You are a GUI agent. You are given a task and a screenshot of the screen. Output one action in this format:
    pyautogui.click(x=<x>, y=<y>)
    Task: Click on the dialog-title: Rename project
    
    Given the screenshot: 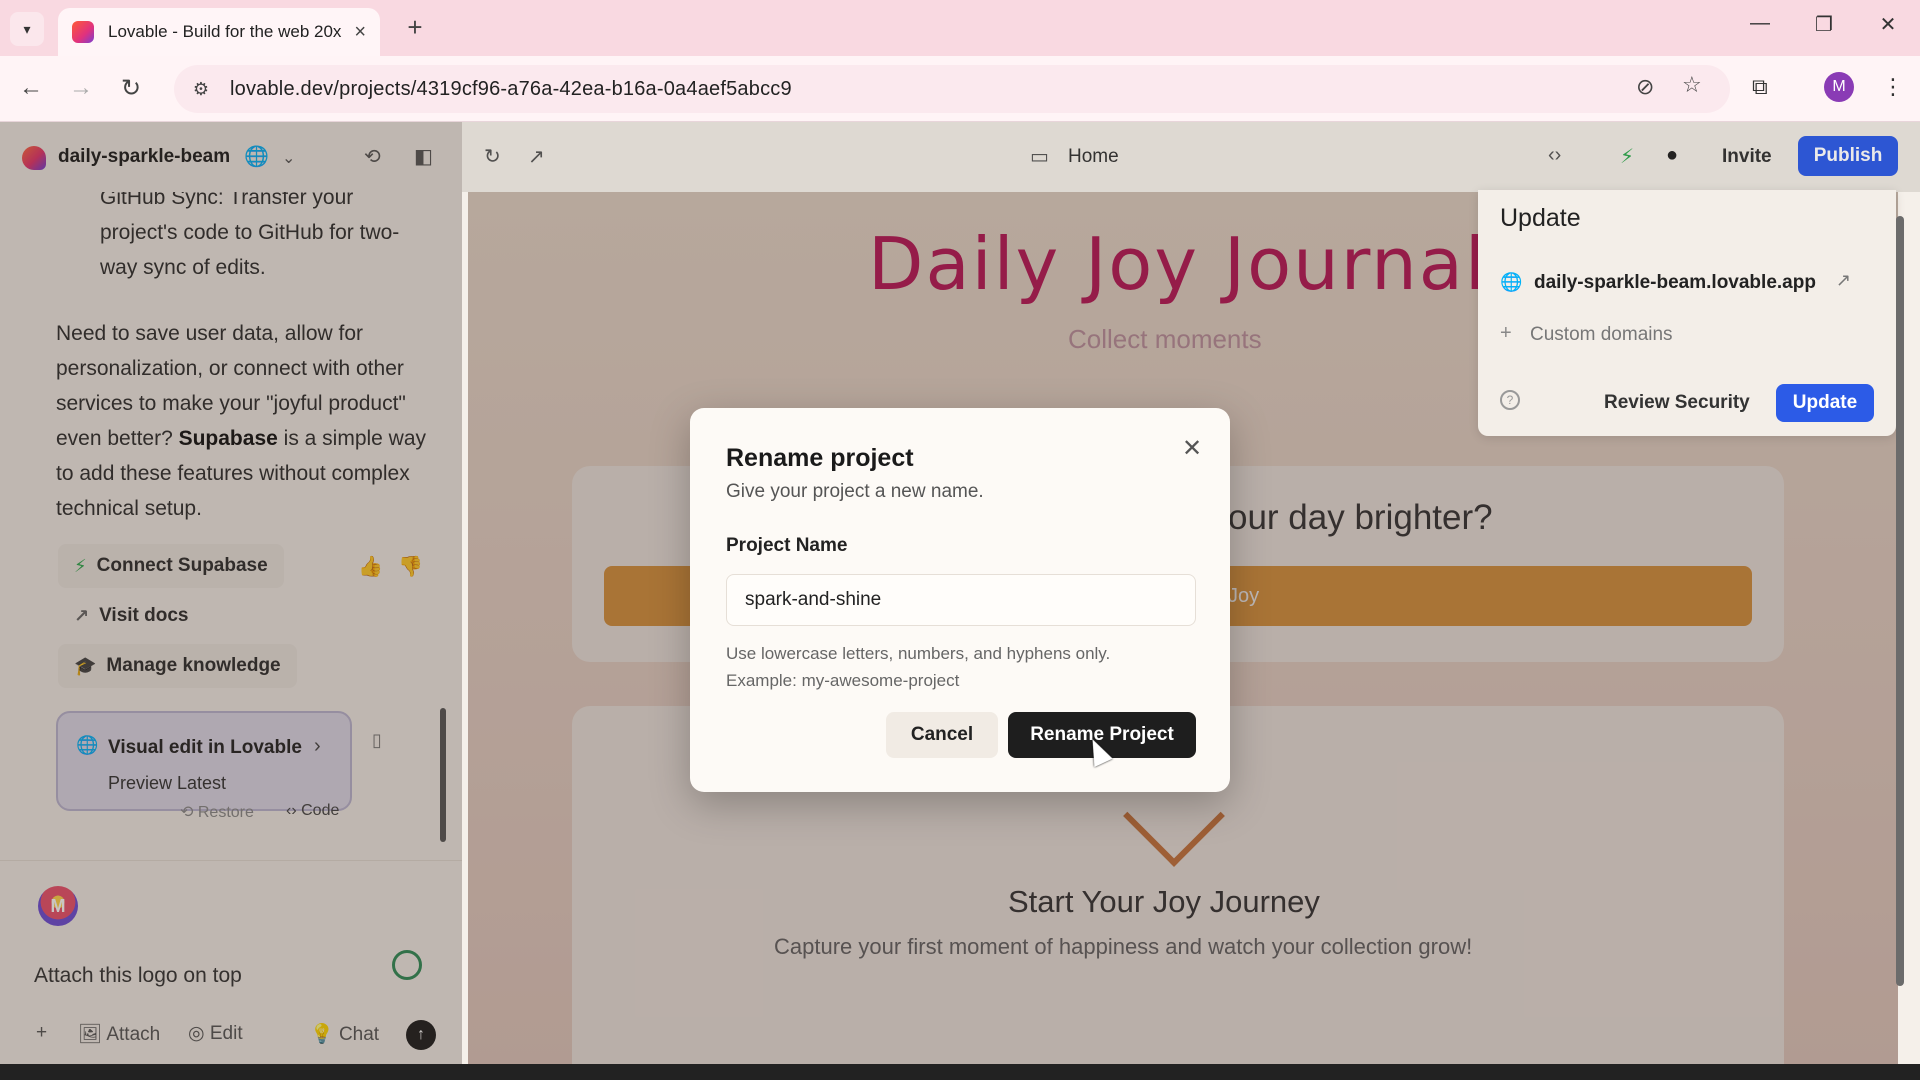 What is the action you would take?
    pyautogui.click(x=820, y=458)
    